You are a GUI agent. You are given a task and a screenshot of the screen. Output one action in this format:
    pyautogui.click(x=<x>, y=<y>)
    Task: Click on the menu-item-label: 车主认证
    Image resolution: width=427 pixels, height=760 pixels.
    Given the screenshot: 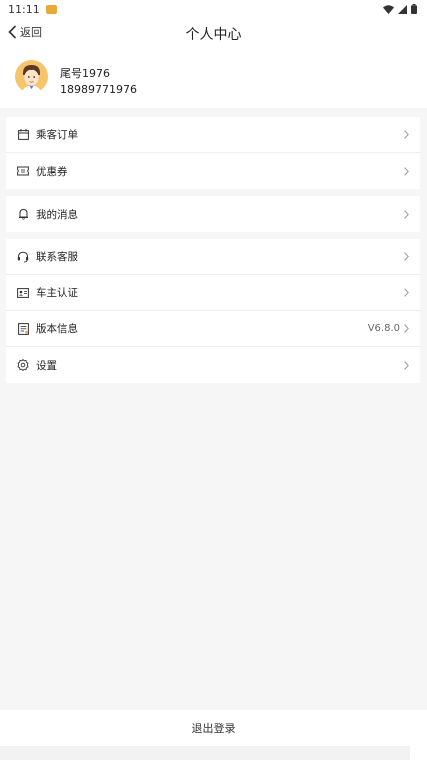 What is the action you would take?
    pyautogui.click(x=57, y=293)
    